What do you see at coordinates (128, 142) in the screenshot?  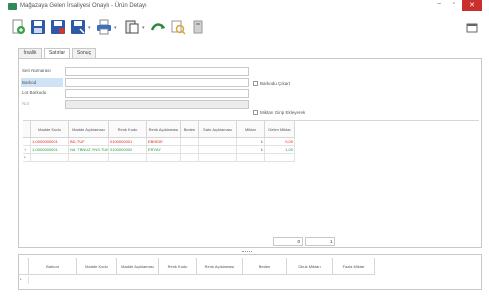 I see `table-cell: 0100000001` at bounding box center [128, 142].